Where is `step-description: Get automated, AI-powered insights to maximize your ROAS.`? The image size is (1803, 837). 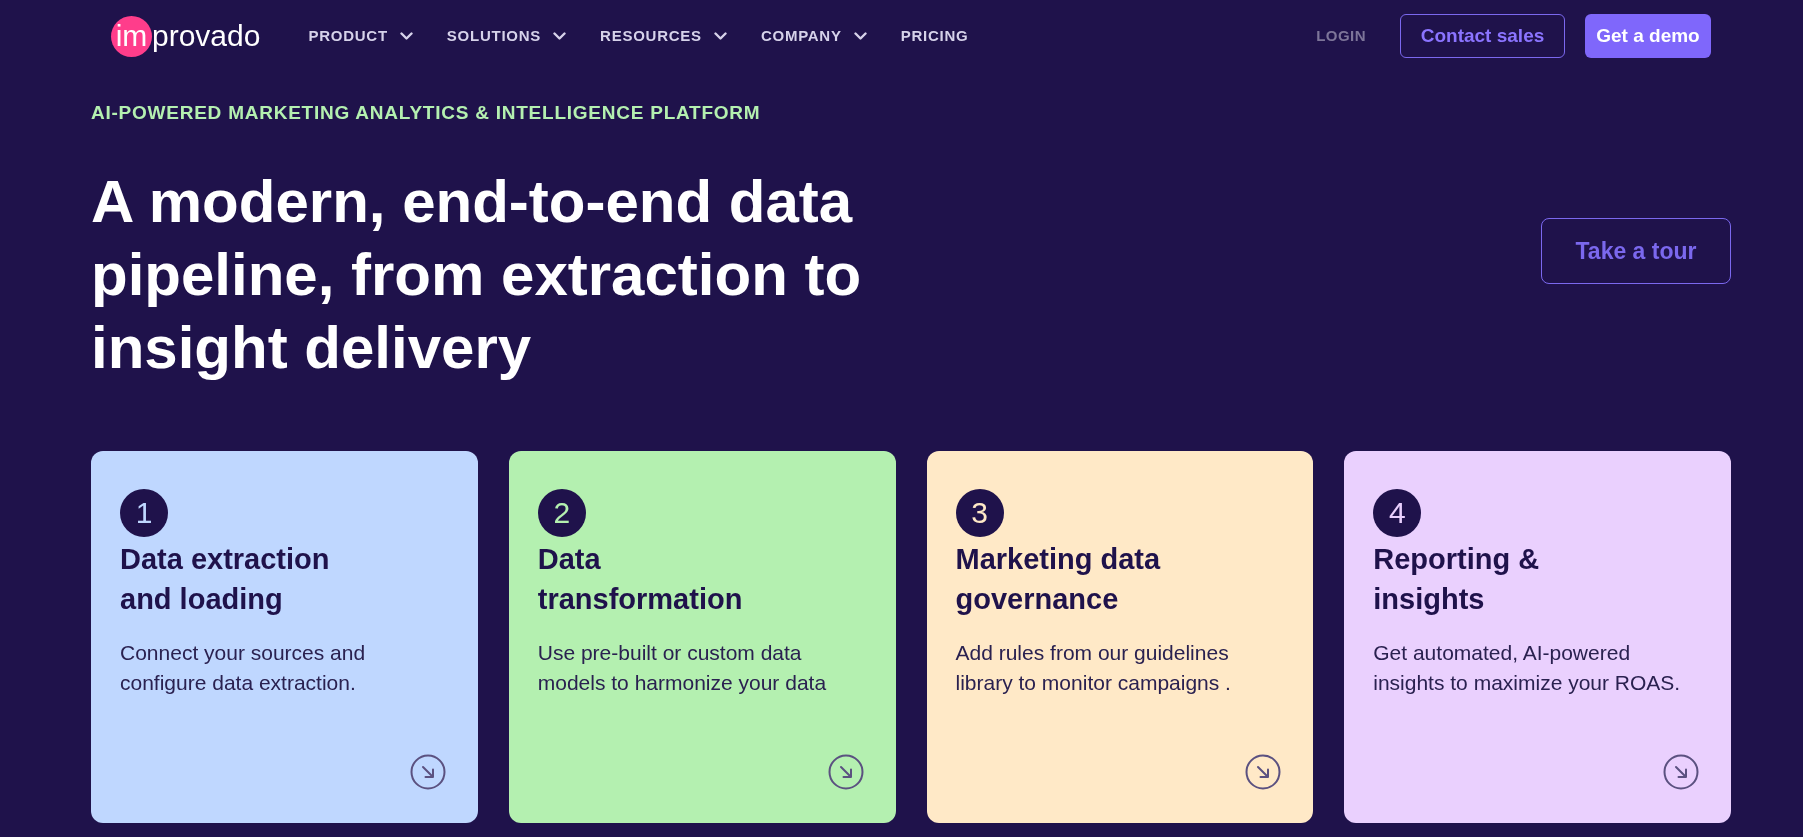
step-description: Get automated, AI-powered insights to maximize your ROAS. is located at coordinates (1527, 668).